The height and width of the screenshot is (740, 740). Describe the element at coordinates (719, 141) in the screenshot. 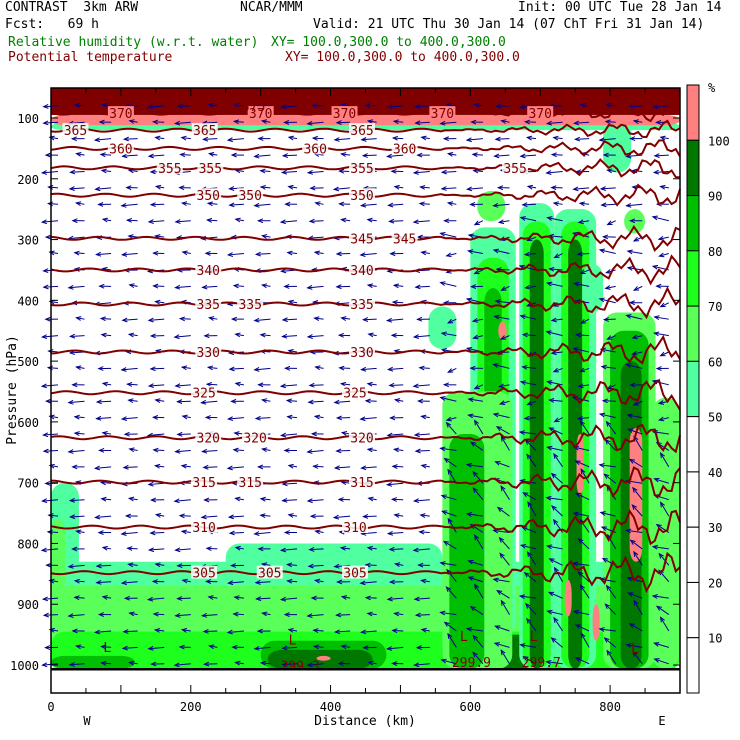

I see `colorbar-label: 100` at that location.